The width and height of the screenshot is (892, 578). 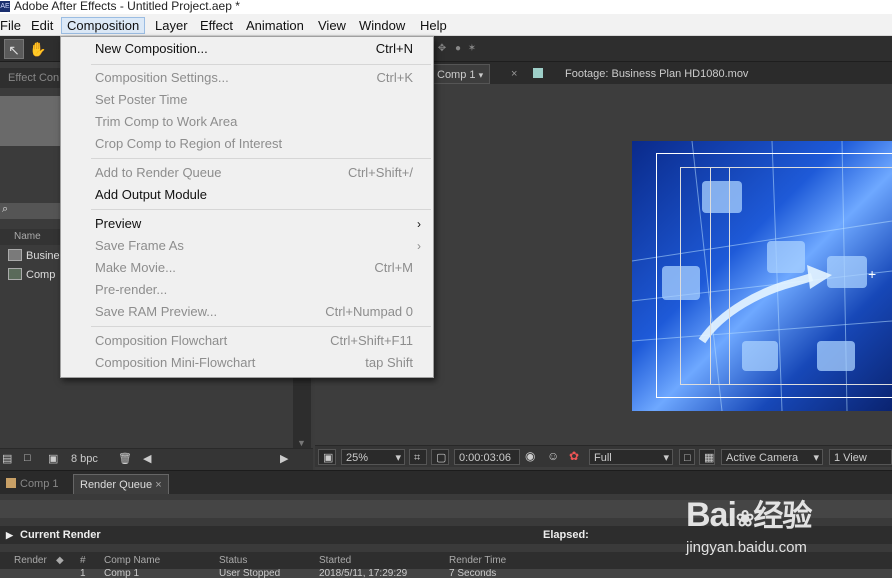 What do you see at coordinates (125, 458) in the screenshot?
I see `trash-icon: 🗑` at bounding box center [125, 458].